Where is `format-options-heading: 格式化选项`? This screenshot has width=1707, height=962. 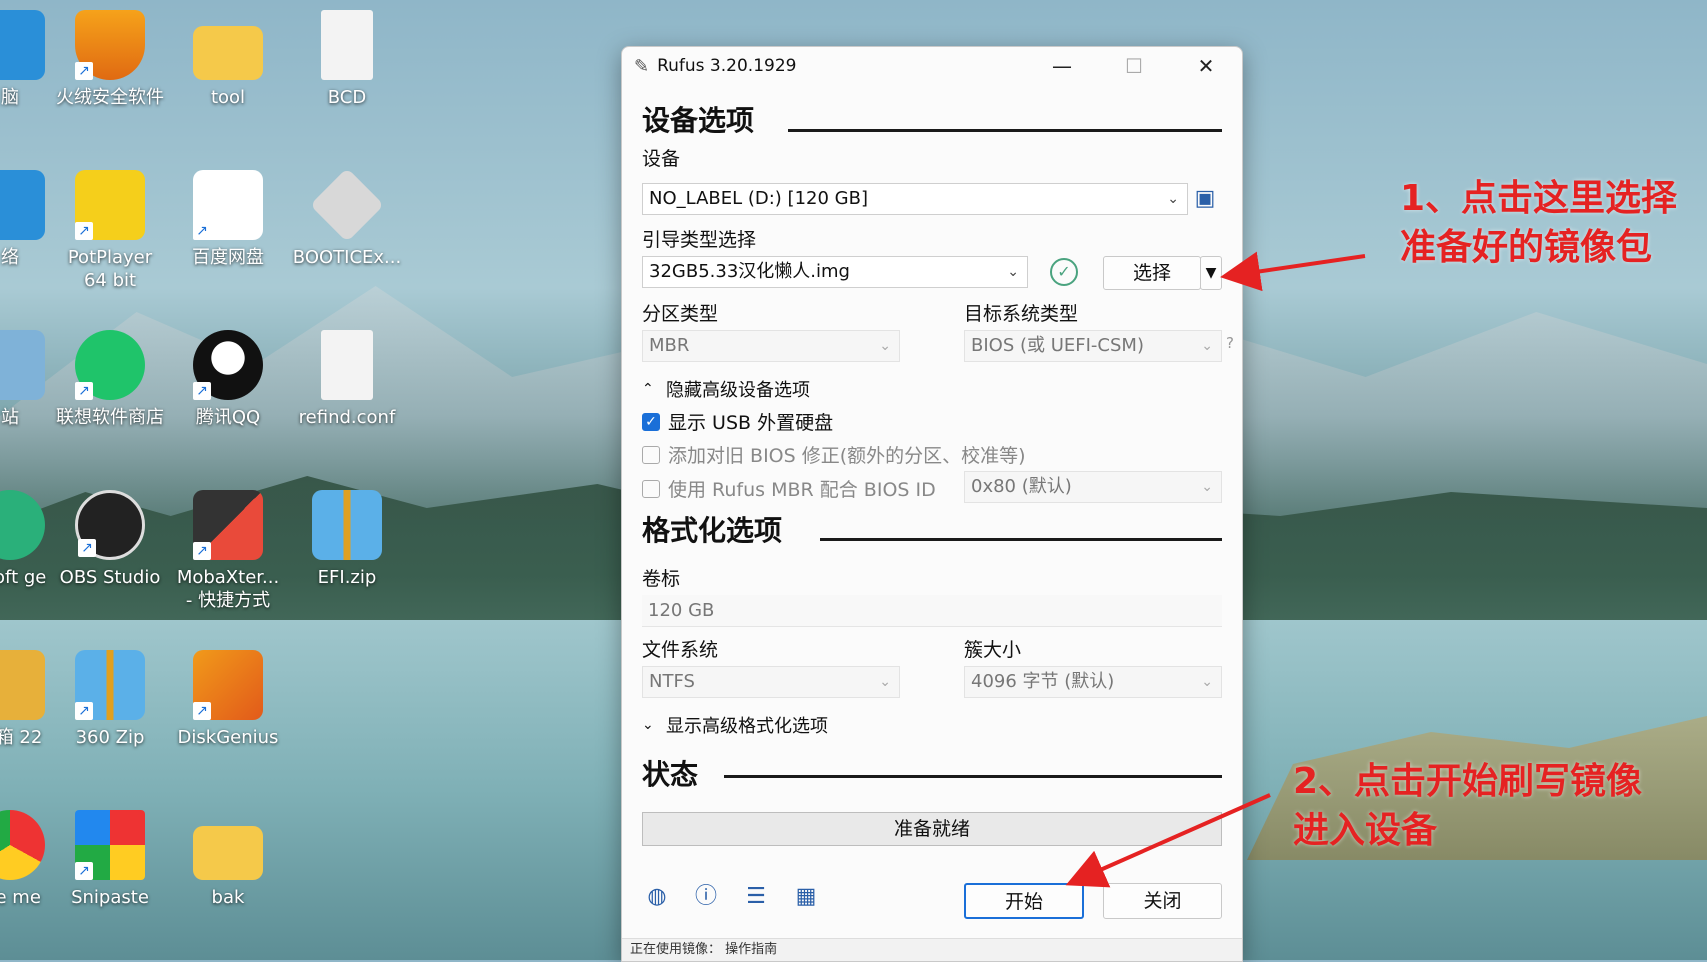
format-options-heading: 格式化选项 is located at coordinates (712, 530).